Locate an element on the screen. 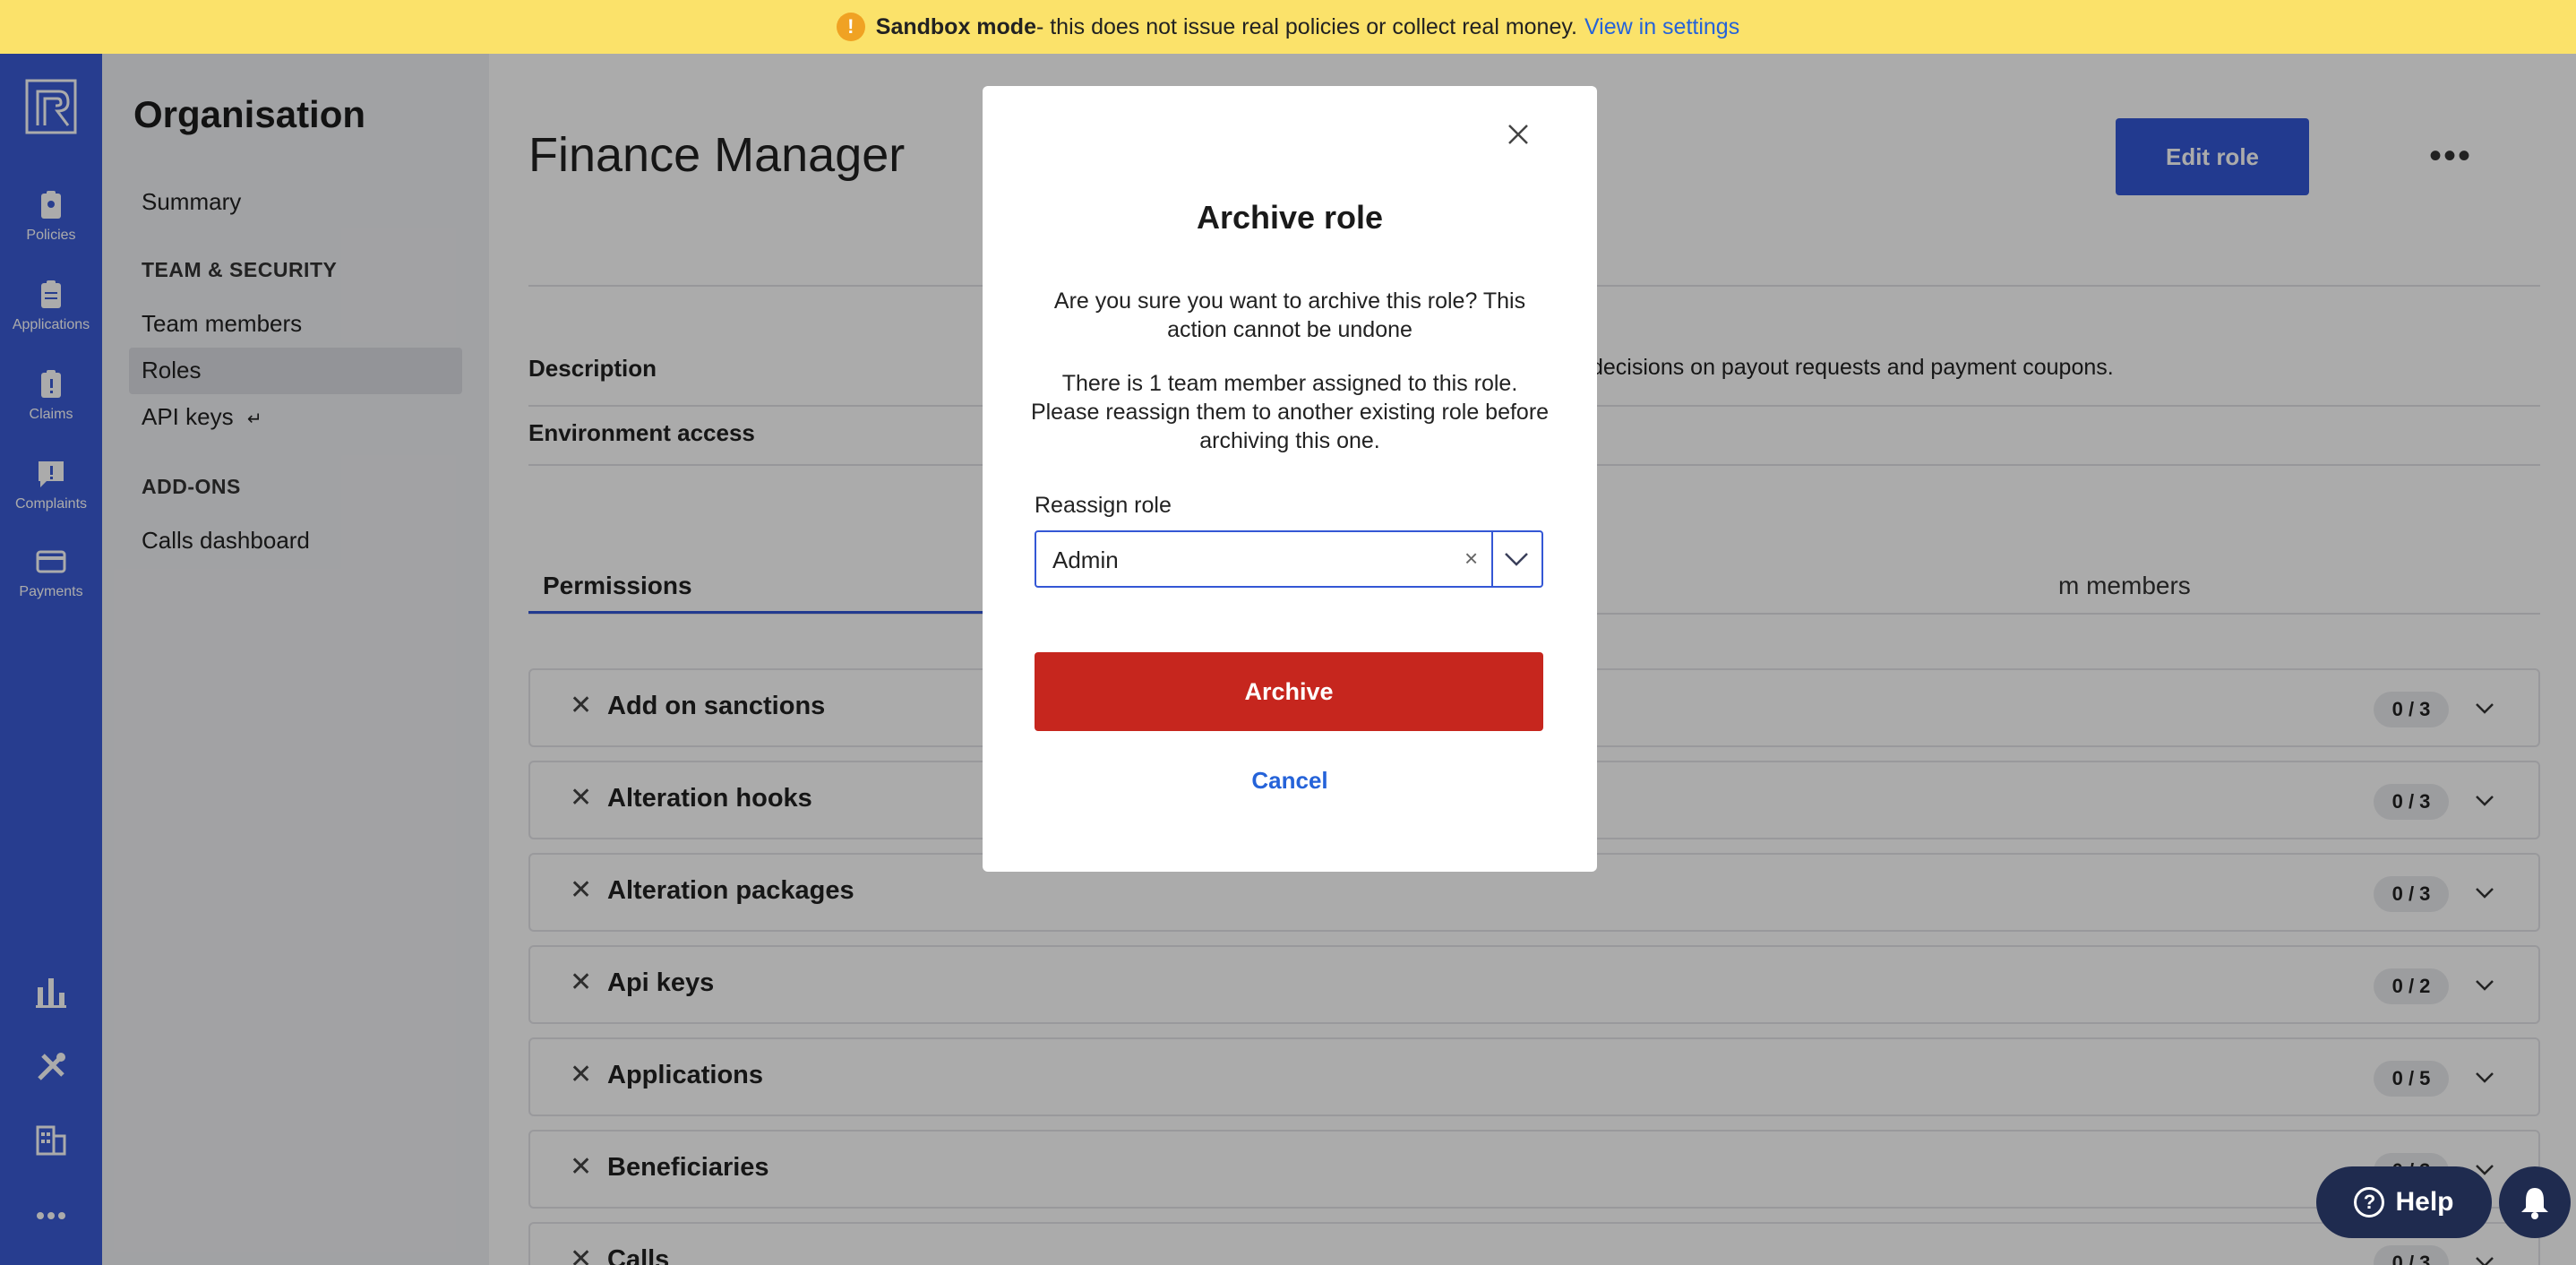 This screenshot has width=2576, height=1265. banner-title: Sandbox mode is located at coordinates (955, 26).